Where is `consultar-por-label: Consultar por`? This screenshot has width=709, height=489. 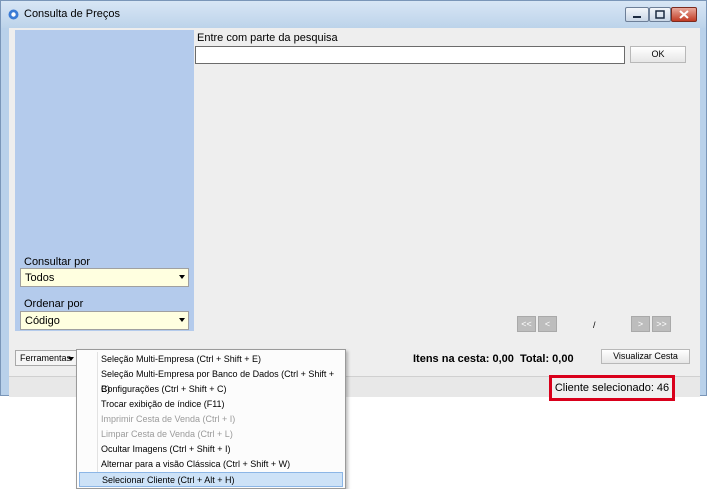 consultar-por-label: Consultar por is located at coordinates (57, 262).